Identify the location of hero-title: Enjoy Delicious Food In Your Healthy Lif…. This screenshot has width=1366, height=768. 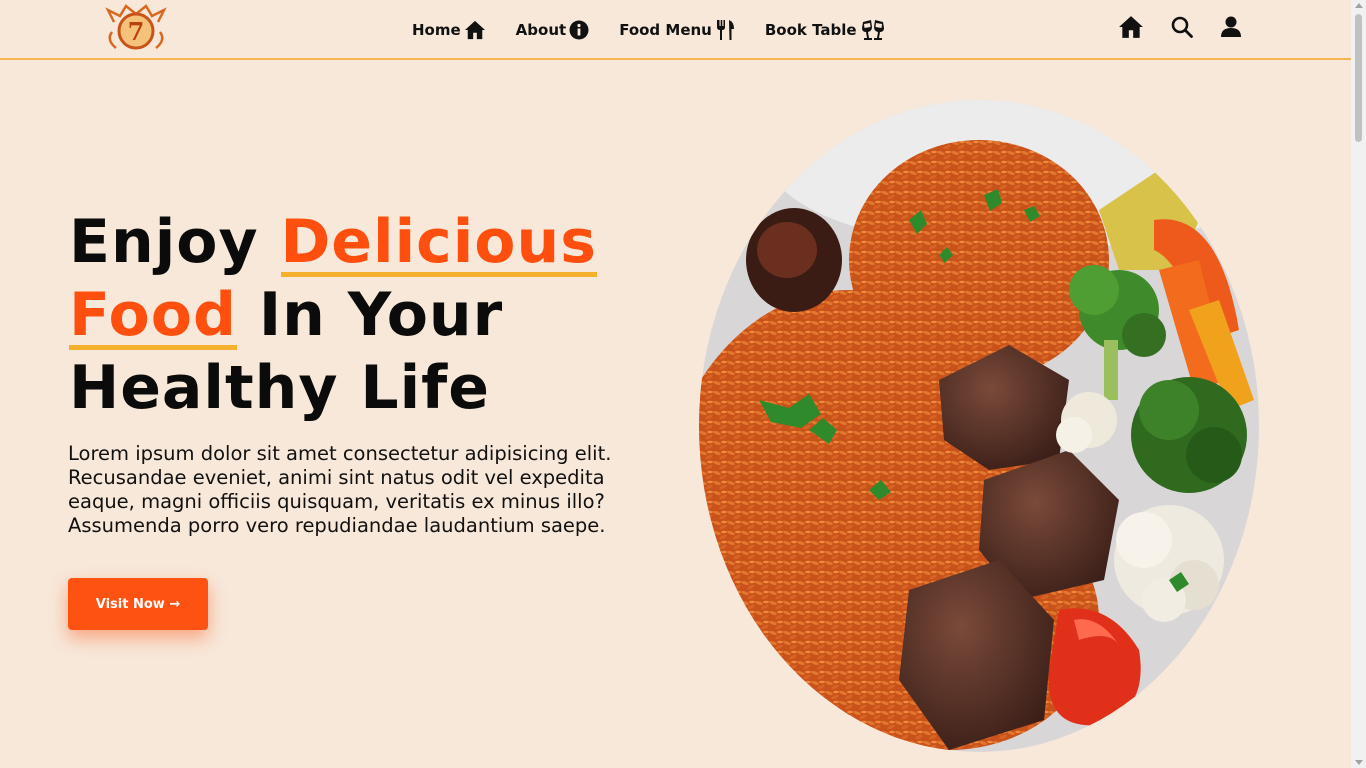
(379, 315).